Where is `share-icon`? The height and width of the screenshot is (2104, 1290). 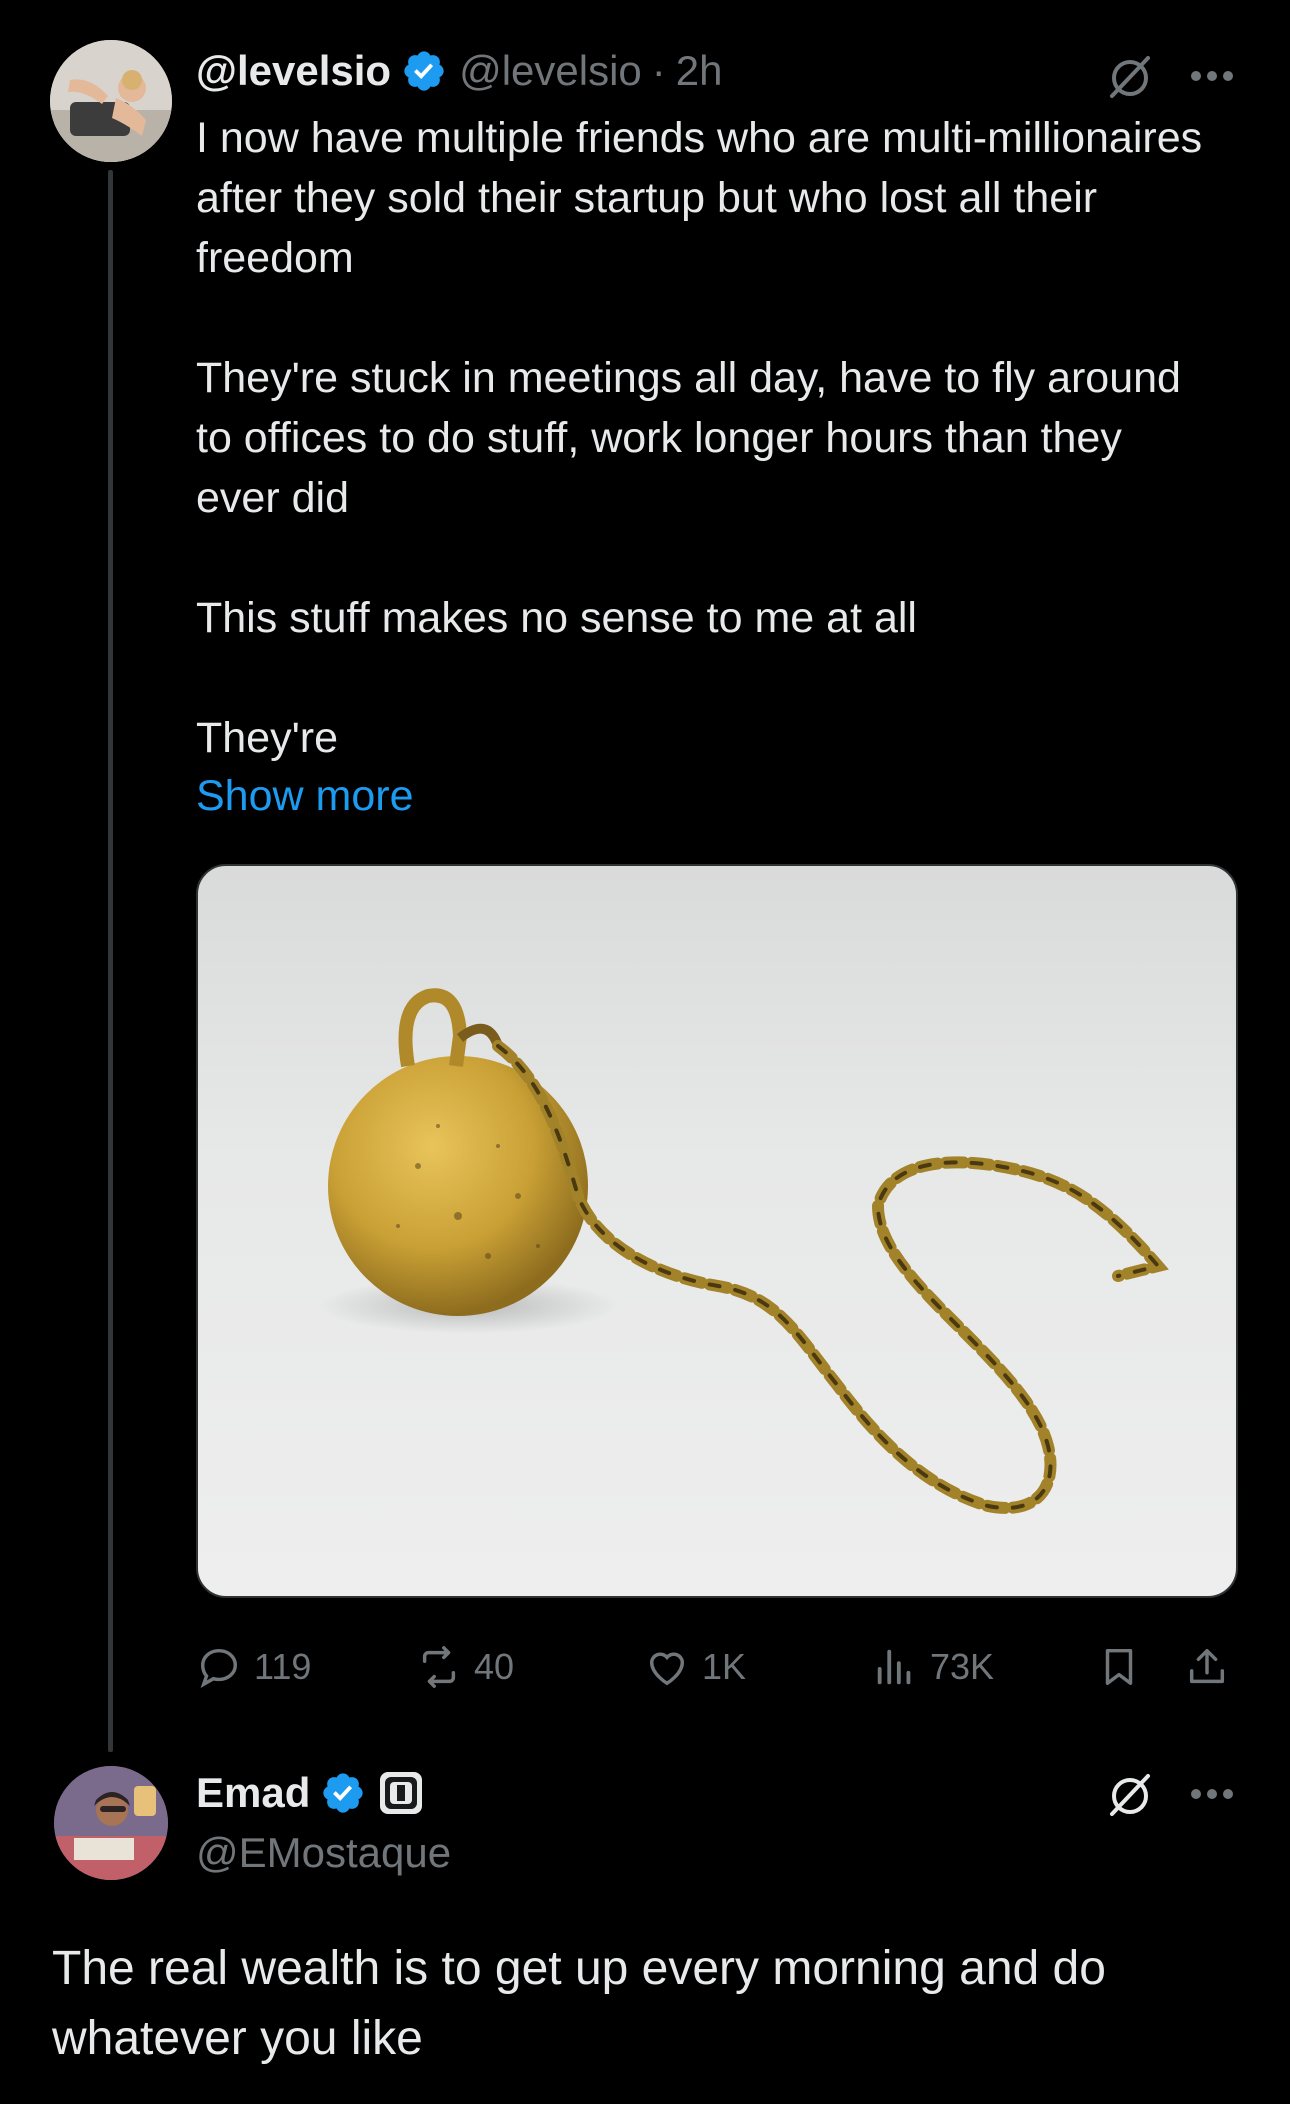 share-icon is located at coordinates (1207, 1666).